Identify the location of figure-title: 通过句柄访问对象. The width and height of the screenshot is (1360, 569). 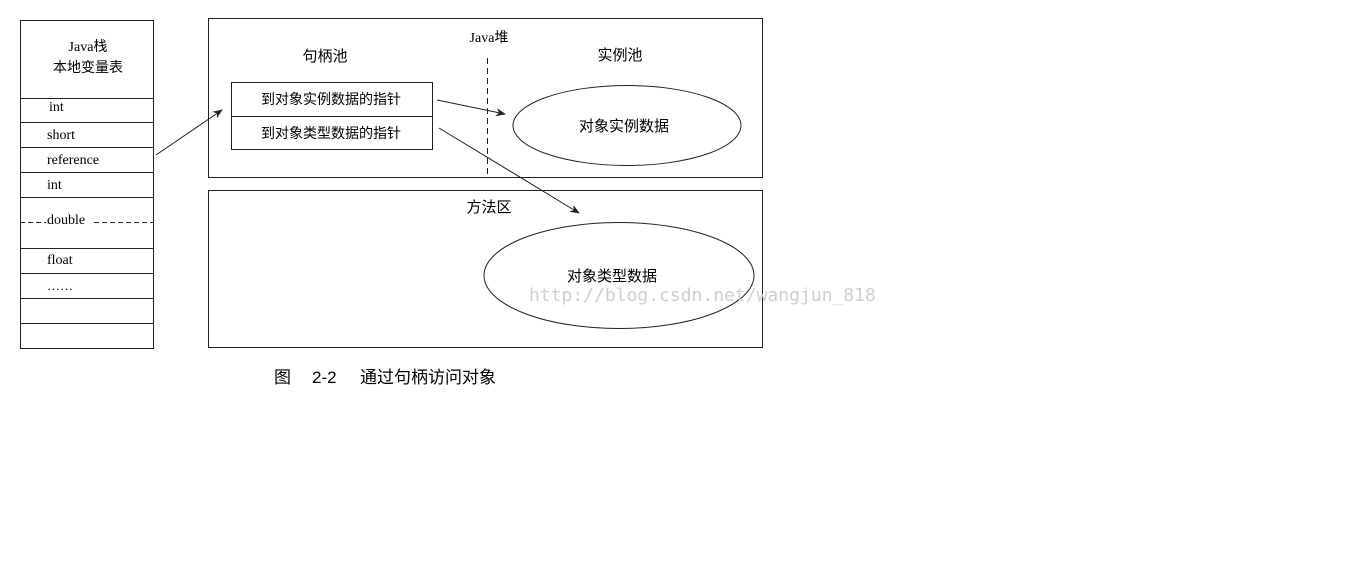
(428, 377).